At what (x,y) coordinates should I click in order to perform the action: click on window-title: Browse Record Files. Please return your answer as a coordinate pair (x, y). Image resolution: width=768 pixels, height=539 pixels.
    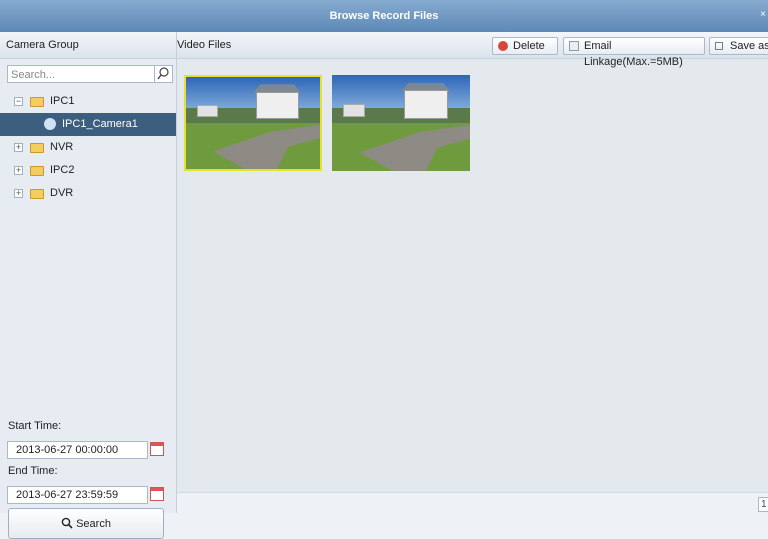
    Looking at the image, I should click on (384, 16).